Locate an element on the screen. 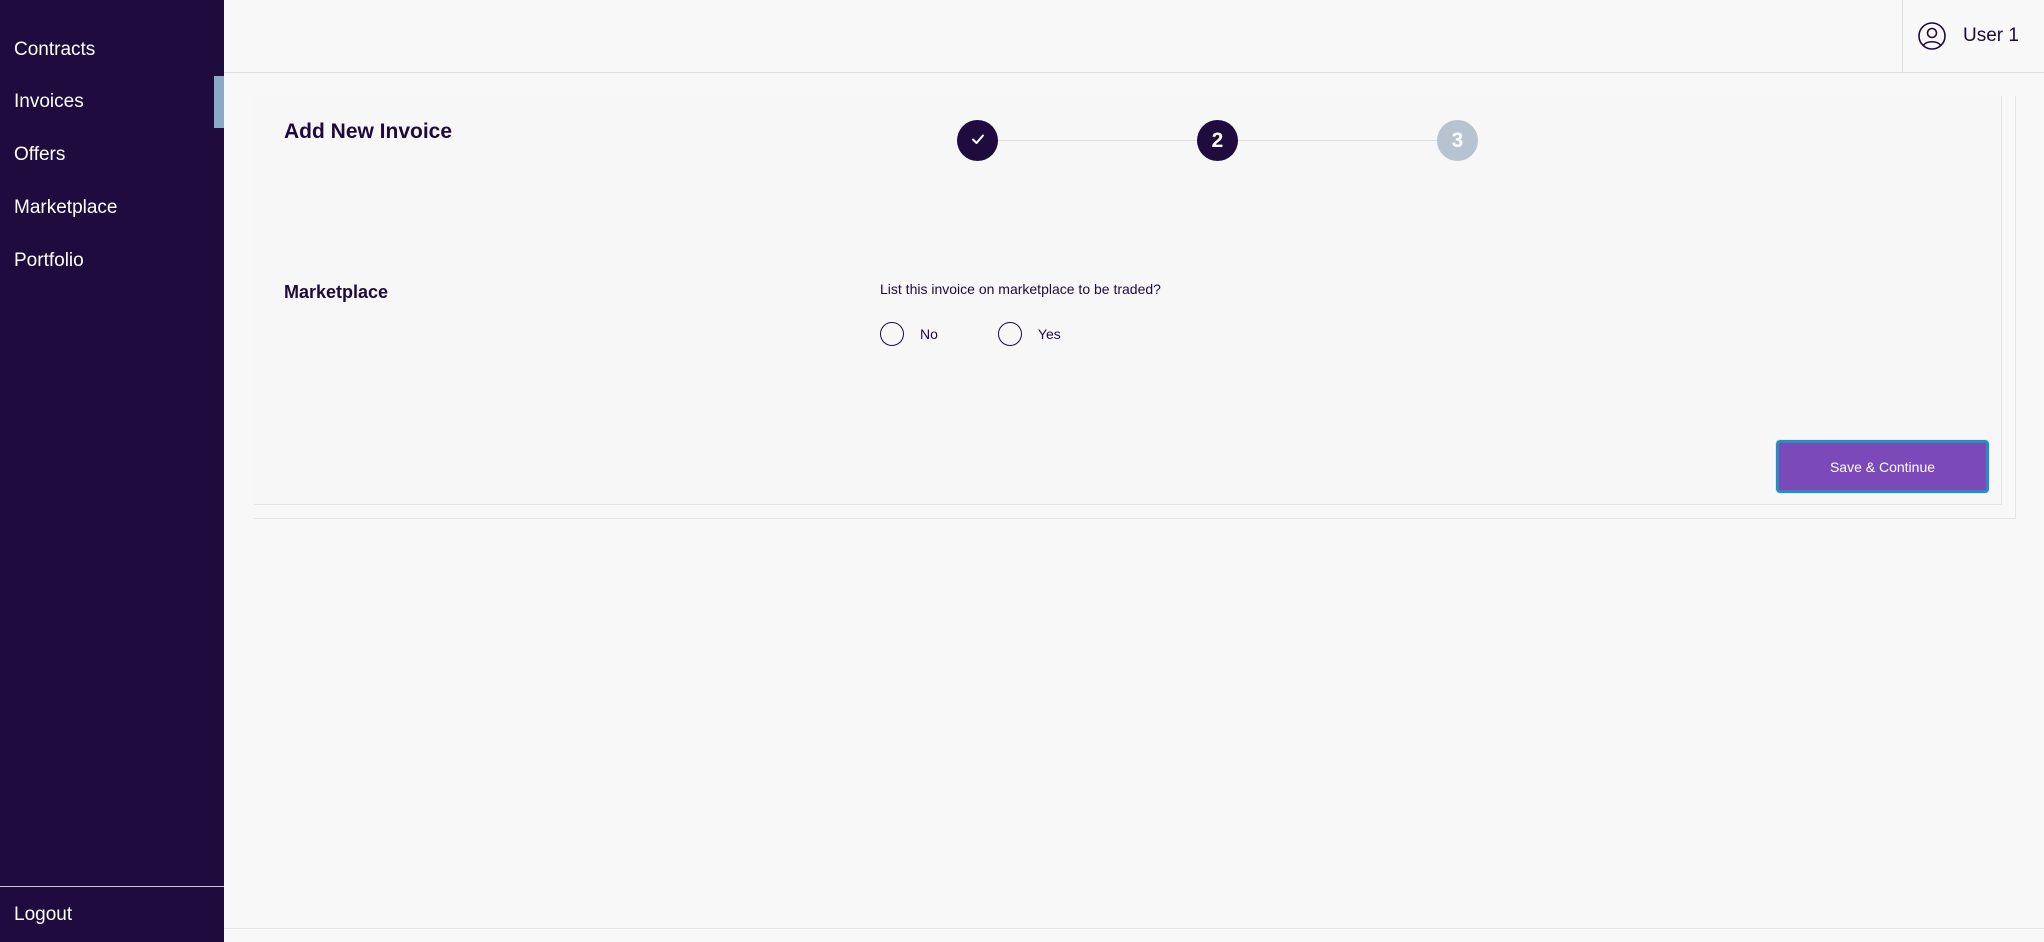  section-label: Marketplace is located at coordinates (336, 292).